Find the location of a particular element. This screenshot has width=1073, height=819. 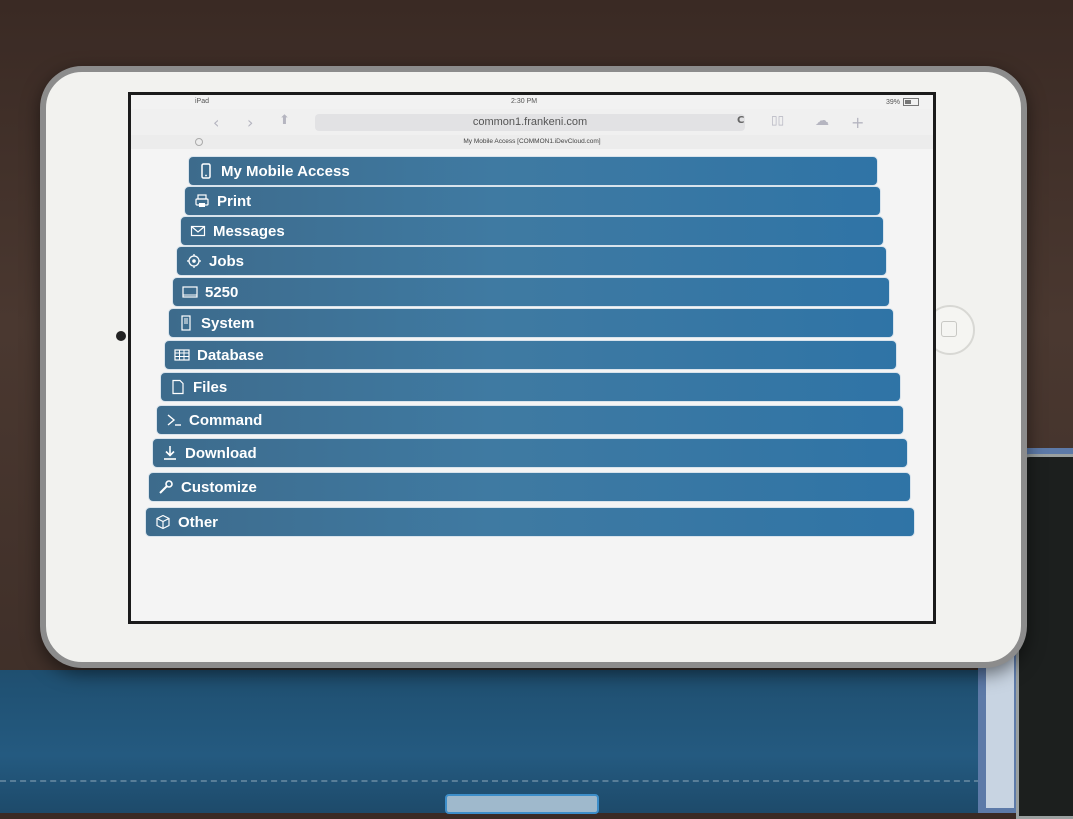

menu-item-my-mobile-access: My Mobile Access is located at coordinates (533, 171).